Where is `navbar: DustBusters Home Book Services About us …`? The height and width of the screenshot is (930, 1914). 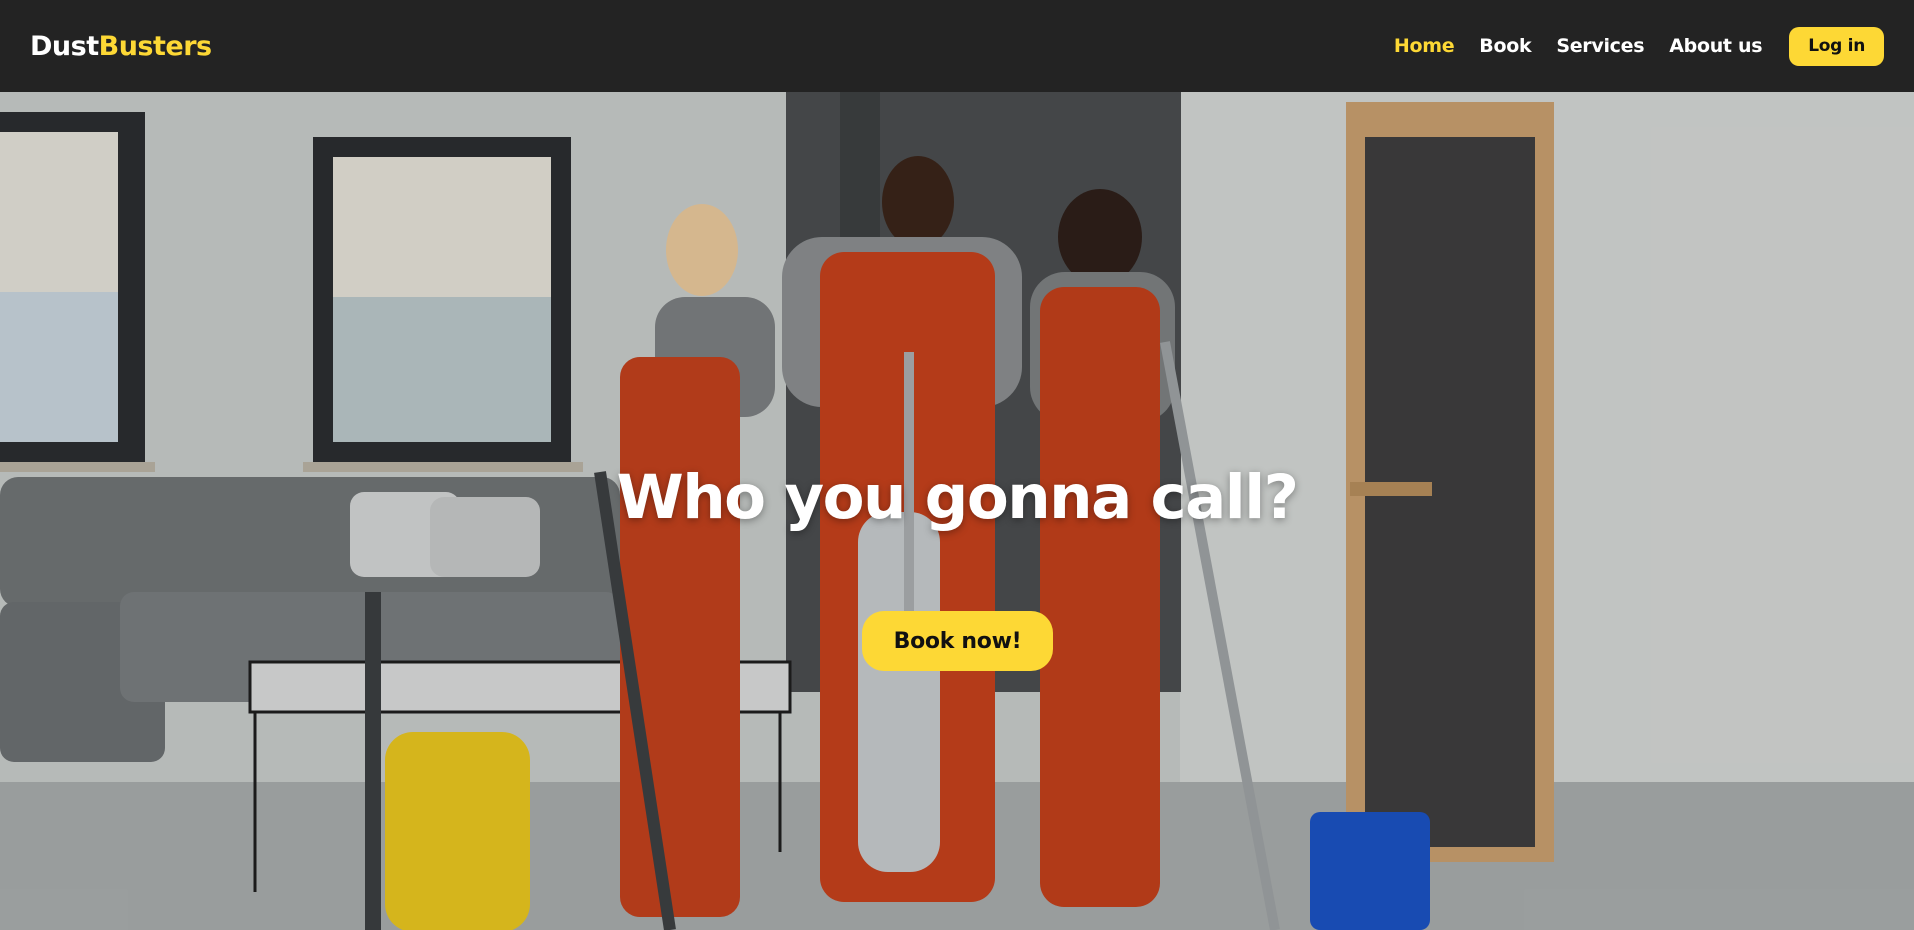 navbar: DustBusters Home Book Services About us … is located at coordinates (957, 46).